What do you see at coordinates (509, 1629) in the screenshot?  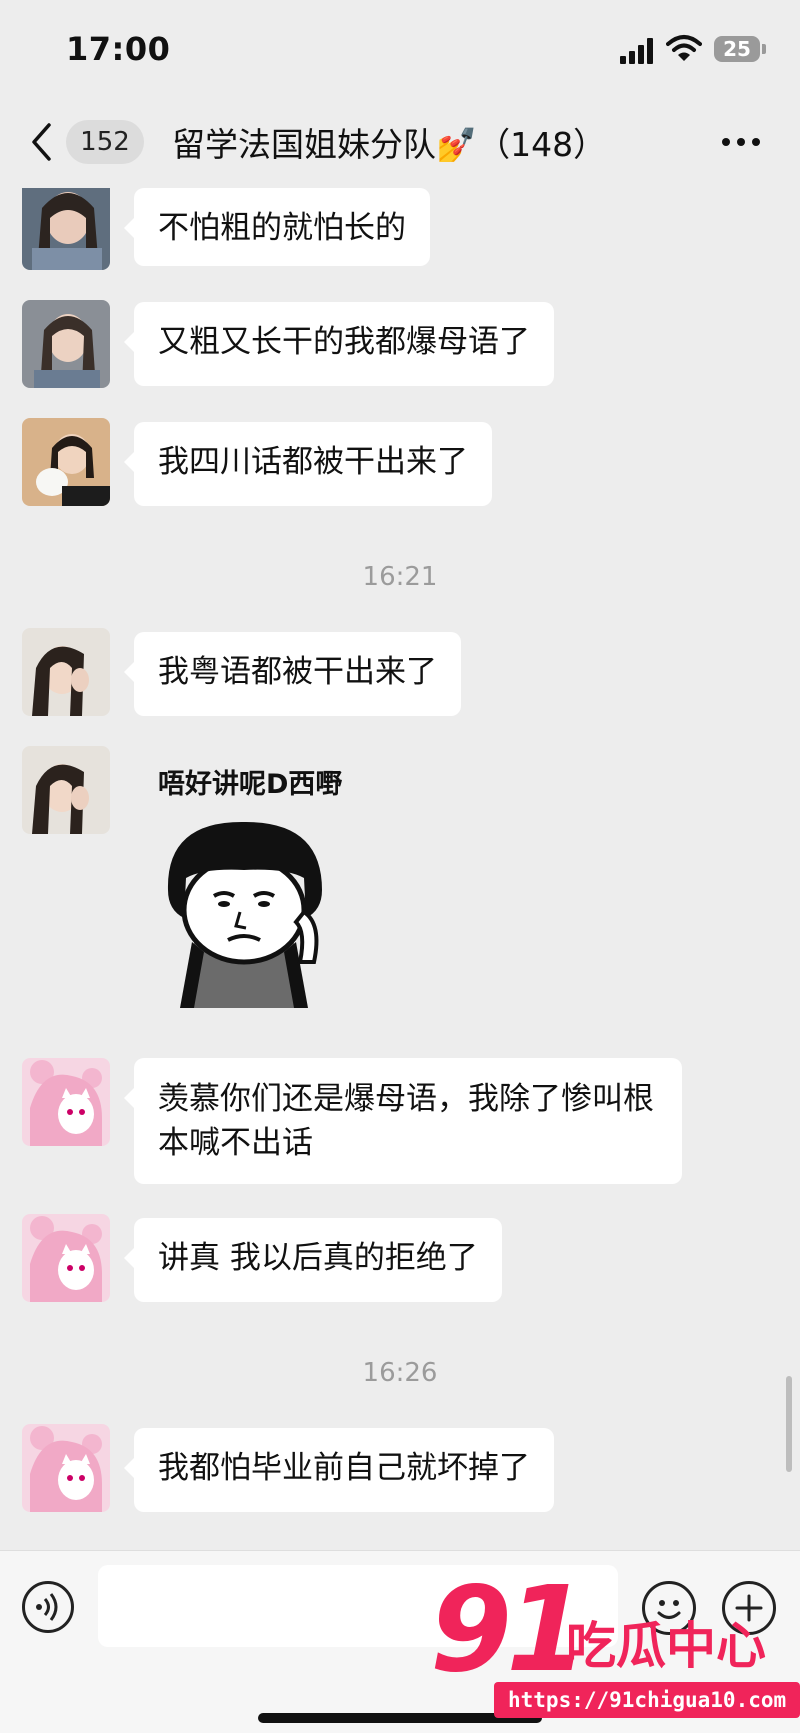 I see `watermark-number: 91` at bounding box center [509, 1629].